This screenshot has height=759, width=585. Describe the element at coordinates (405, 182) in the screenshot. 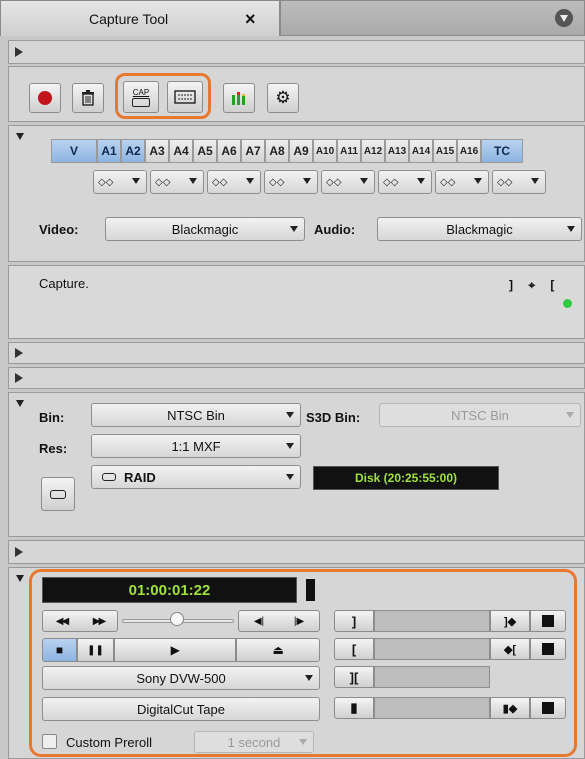

I see `audio-pair-11-12: ◇◇` at that location.